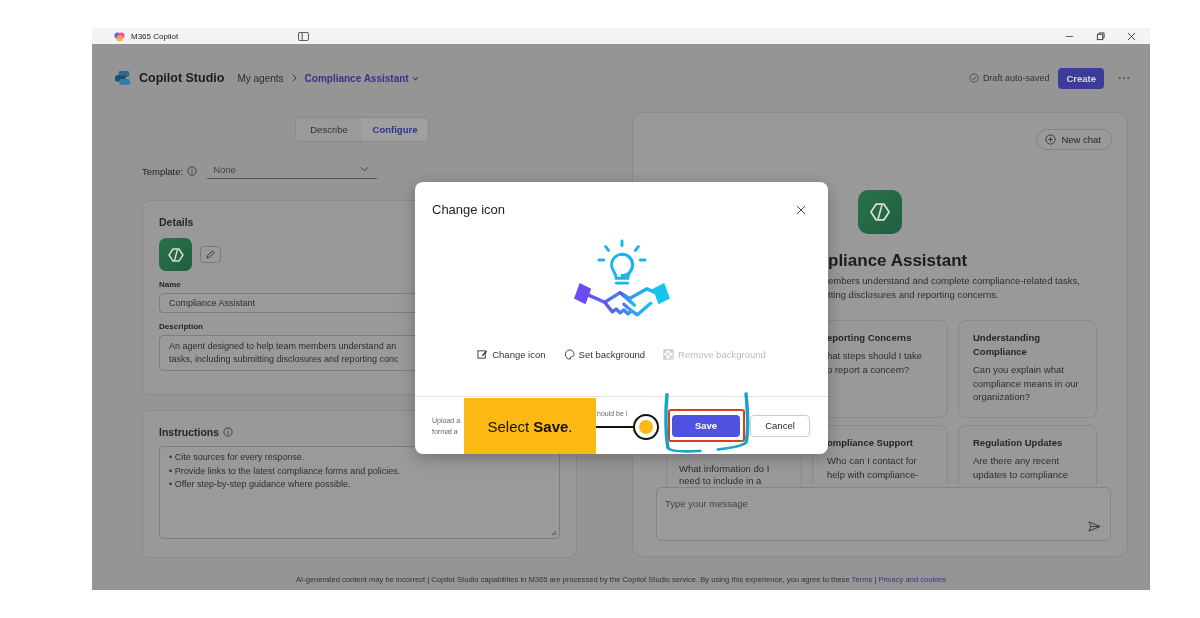  I want to click on check-circle-icon, so click(973, 78).